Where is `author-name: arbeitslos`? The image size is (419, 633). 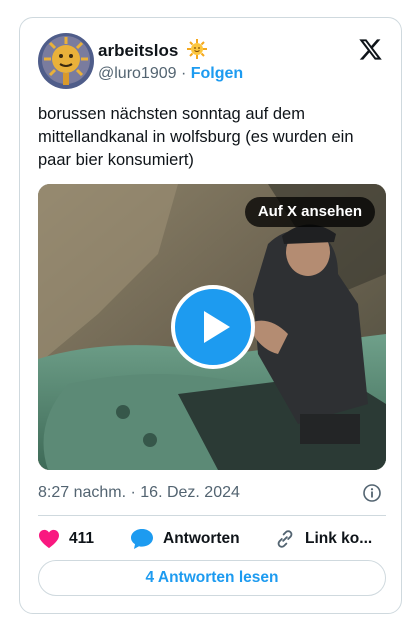
author-name: arbeitslos is located at coordinates (138, 50).